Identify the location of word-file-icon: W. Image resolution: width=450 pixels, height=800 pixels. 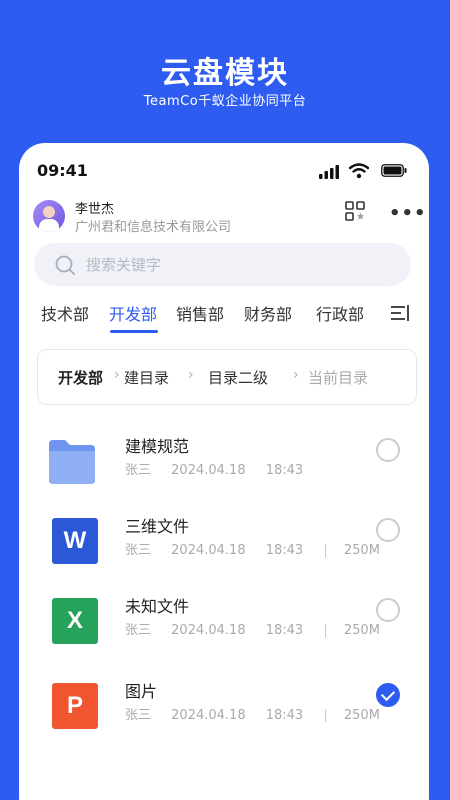
(75, 541).